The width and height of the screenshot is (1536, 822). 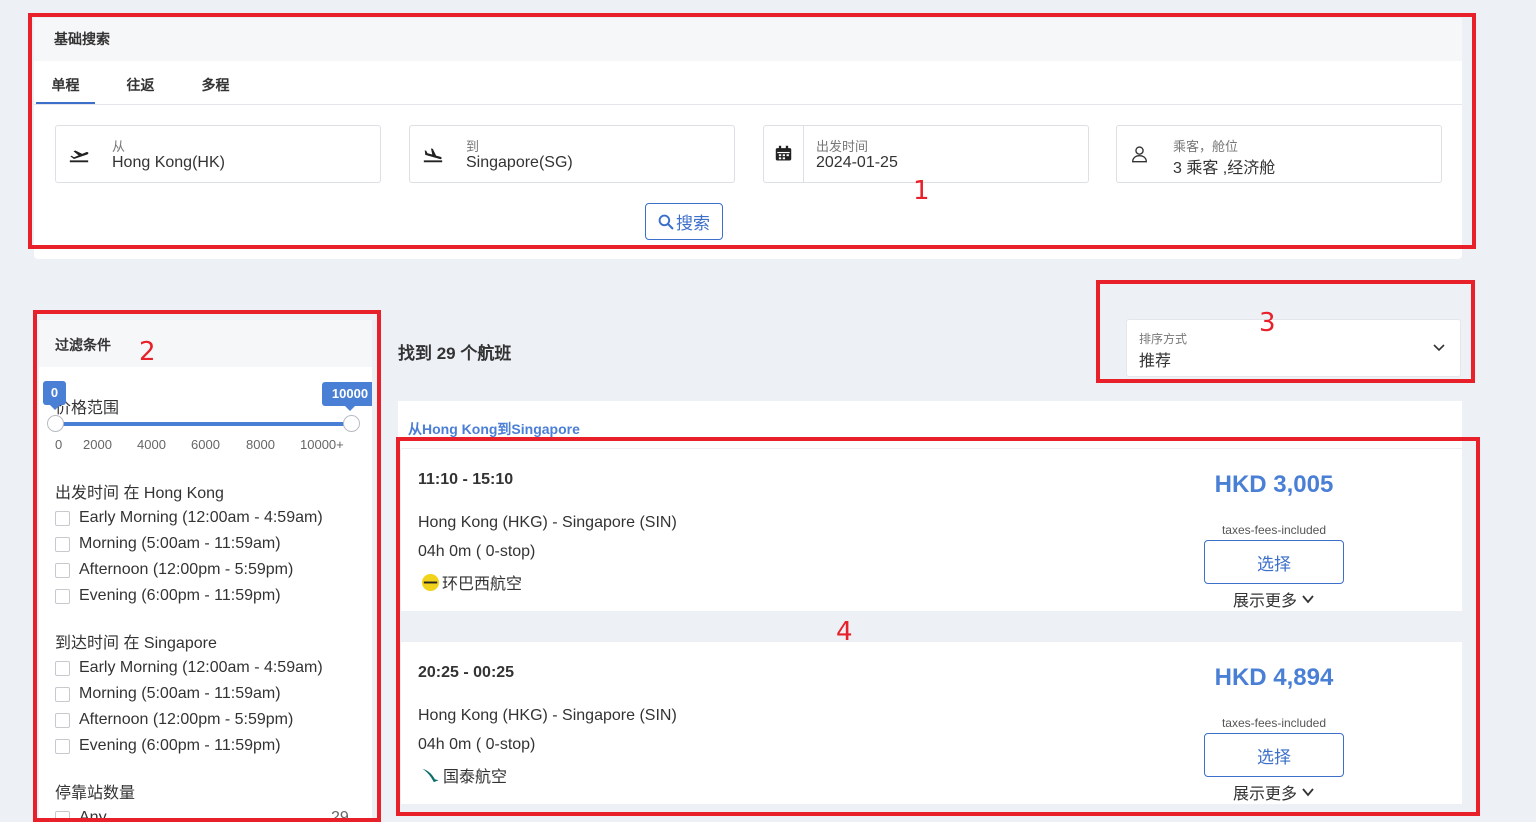 I want to click on tab-round-trip: 往返, so click(x=140, y=82).